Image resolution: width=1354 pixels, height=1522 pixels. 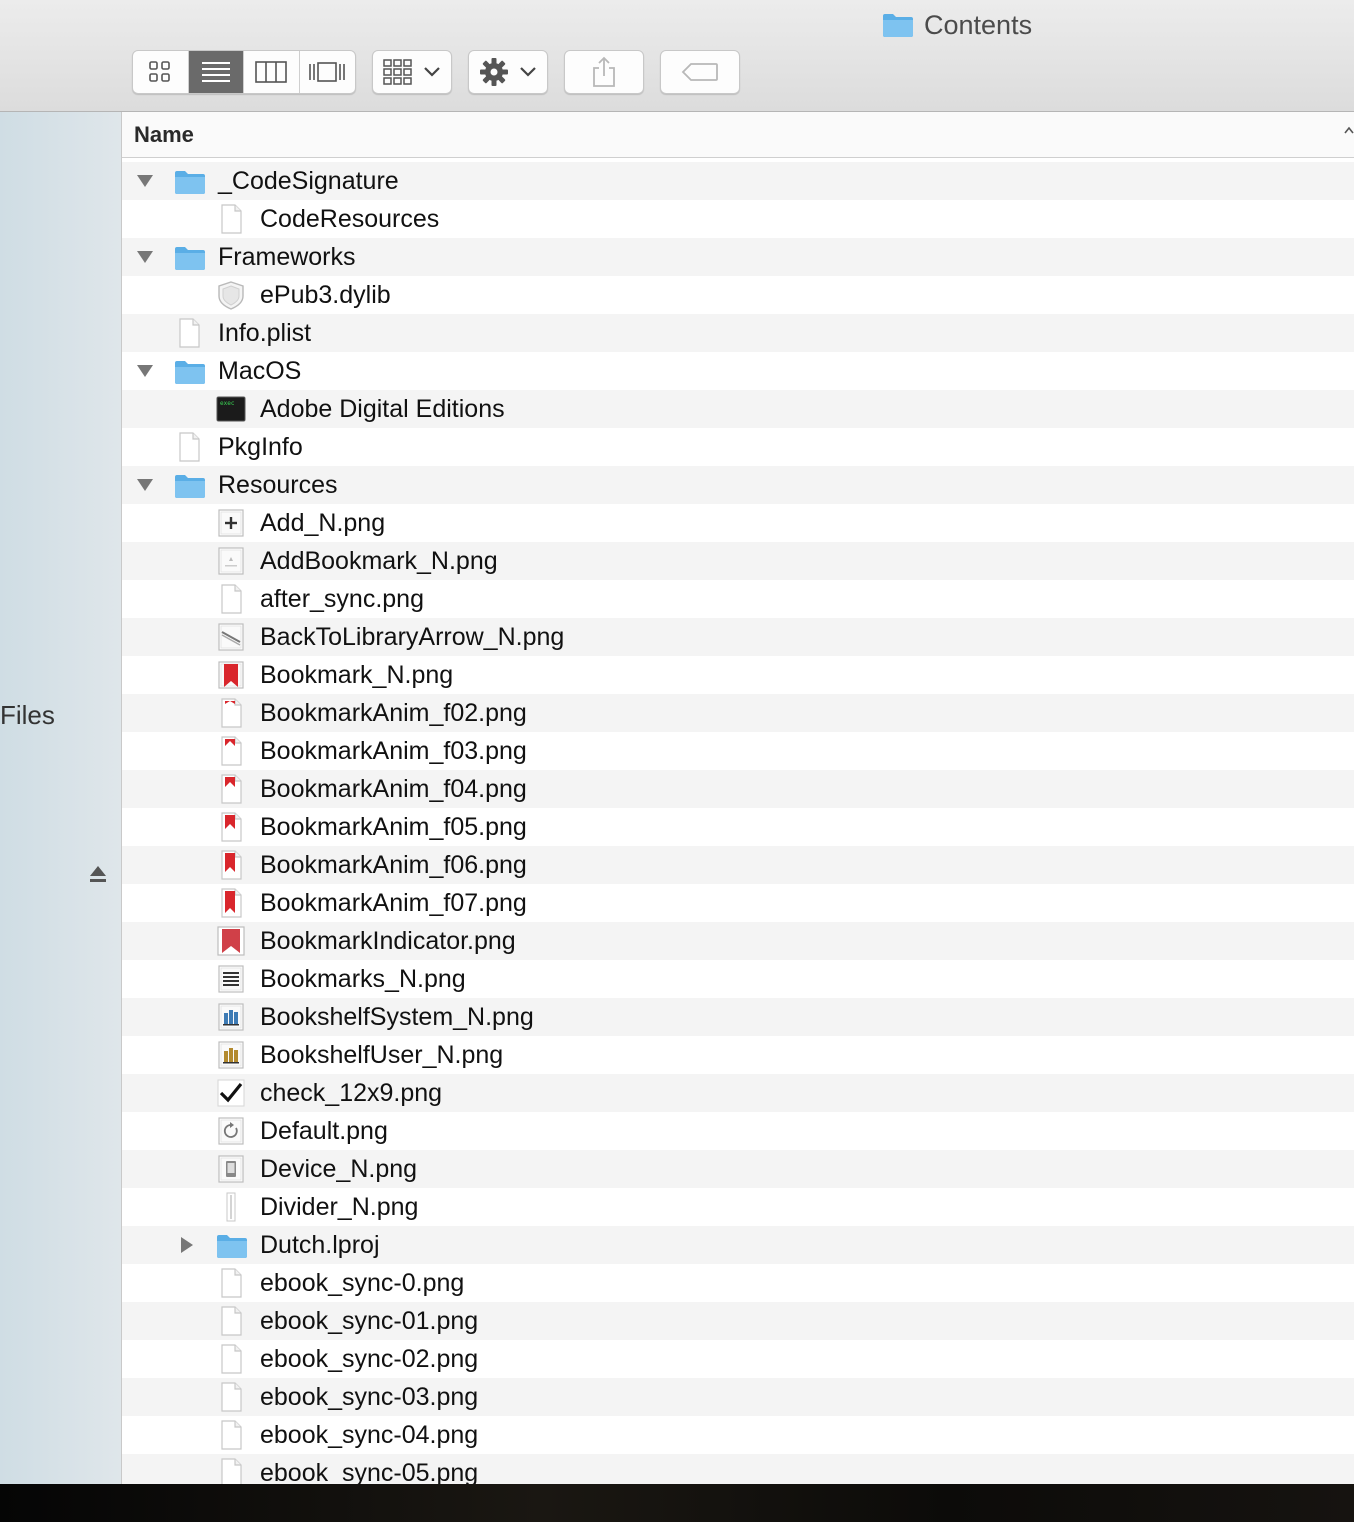 I want to click on list-item: Device_N.png, so click(x=738, y=1169).